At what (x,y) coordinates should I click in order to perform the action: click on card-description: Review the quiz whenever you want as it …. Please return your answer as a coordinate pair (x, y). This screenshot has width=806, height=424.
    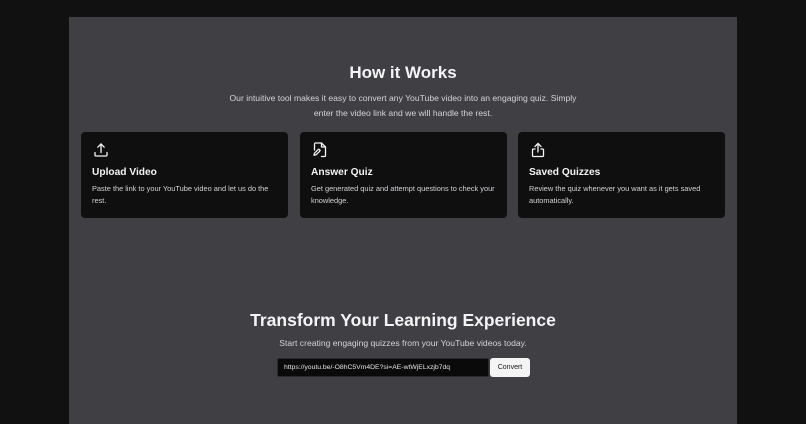
    Looking at the image, I should click on (615, 194).